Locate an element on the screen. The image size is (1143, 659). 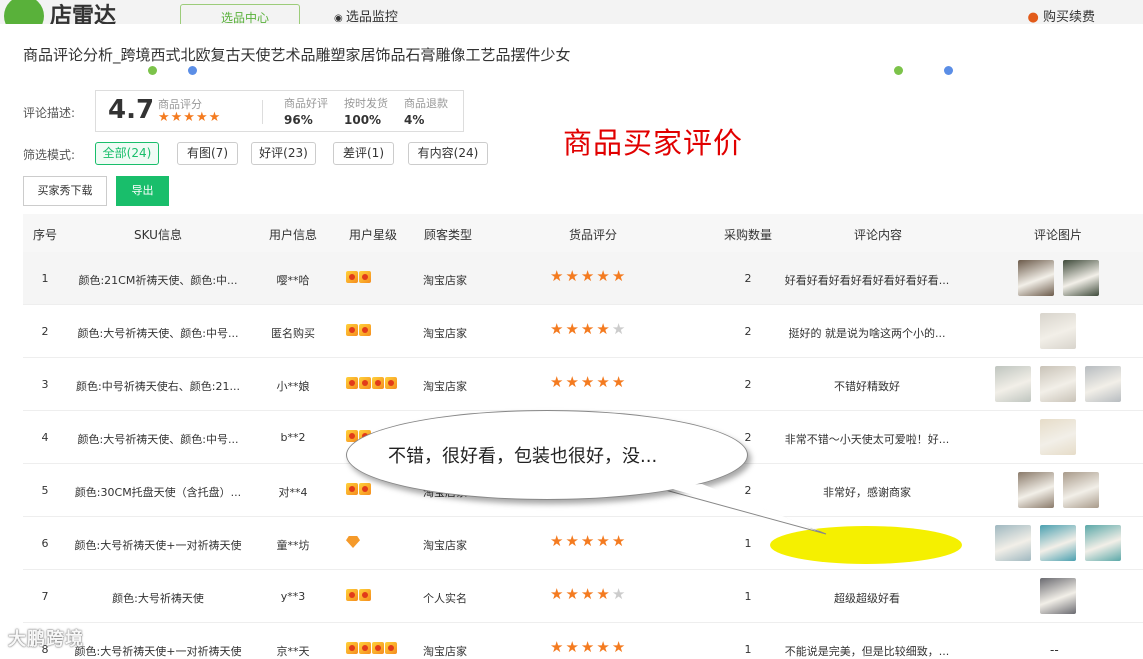
filter-label: 筛选模式: is located at coordinates (49, 155).